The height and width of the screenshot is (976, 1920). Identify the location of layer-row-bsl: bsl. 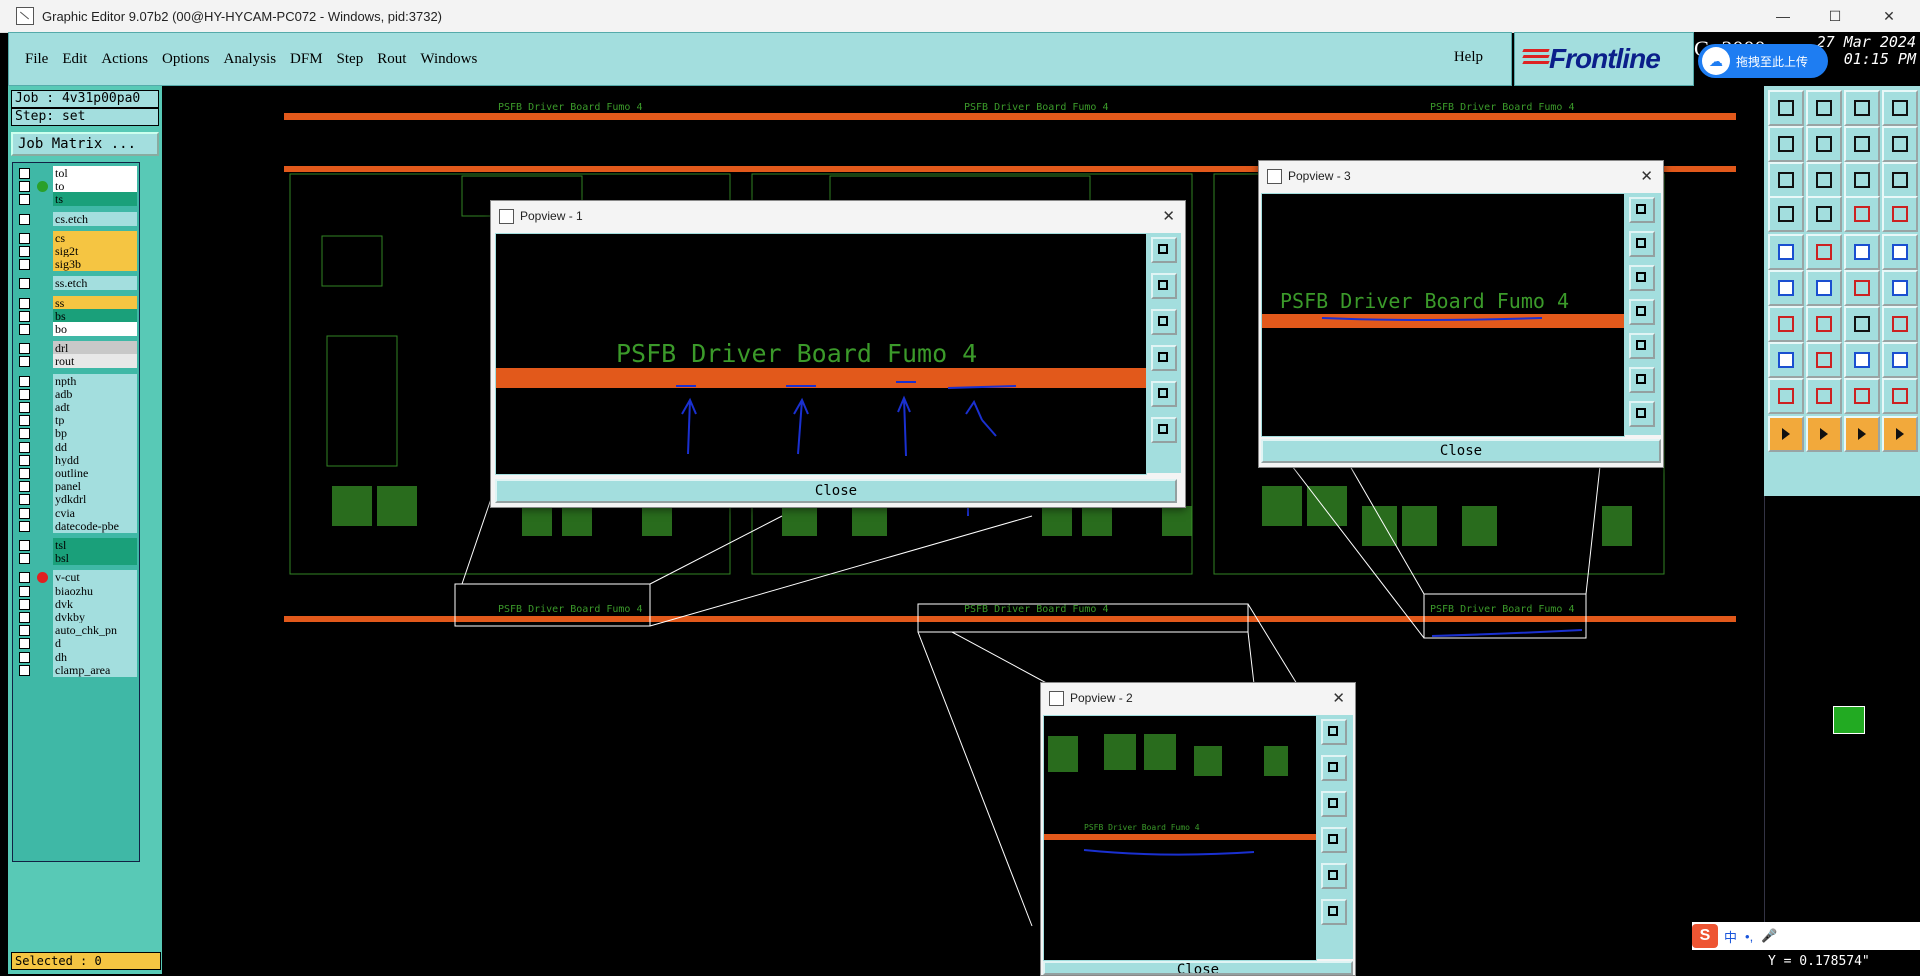
(76, 558).